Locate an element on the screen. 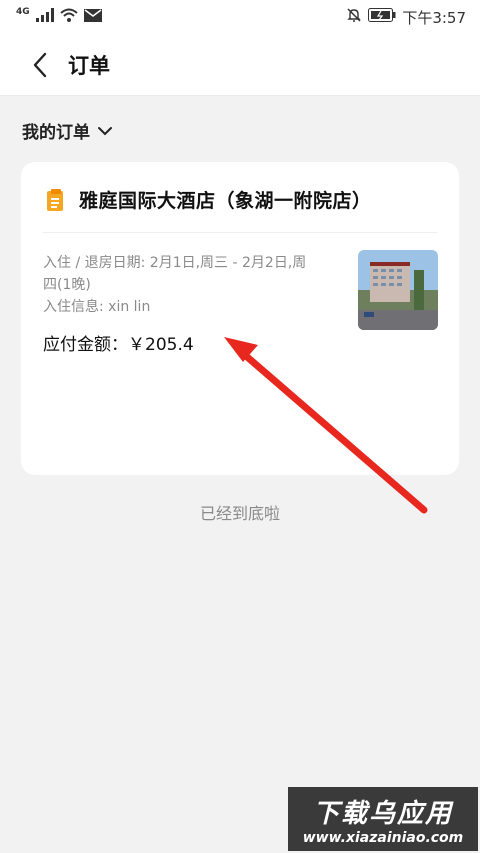 The height and width of the screenshot is (853, 480). hotel-row: 雅庭国际大酒店（象湖一附院店） is located at coordinates (209, 199).